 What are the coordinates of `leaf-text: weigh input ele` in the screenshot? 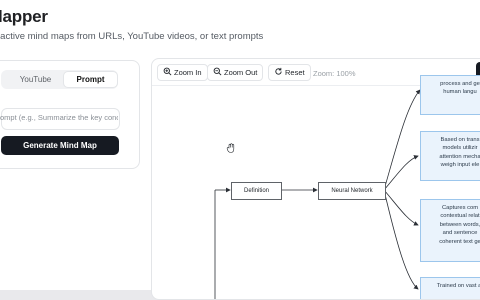 It's located at (460, 165).